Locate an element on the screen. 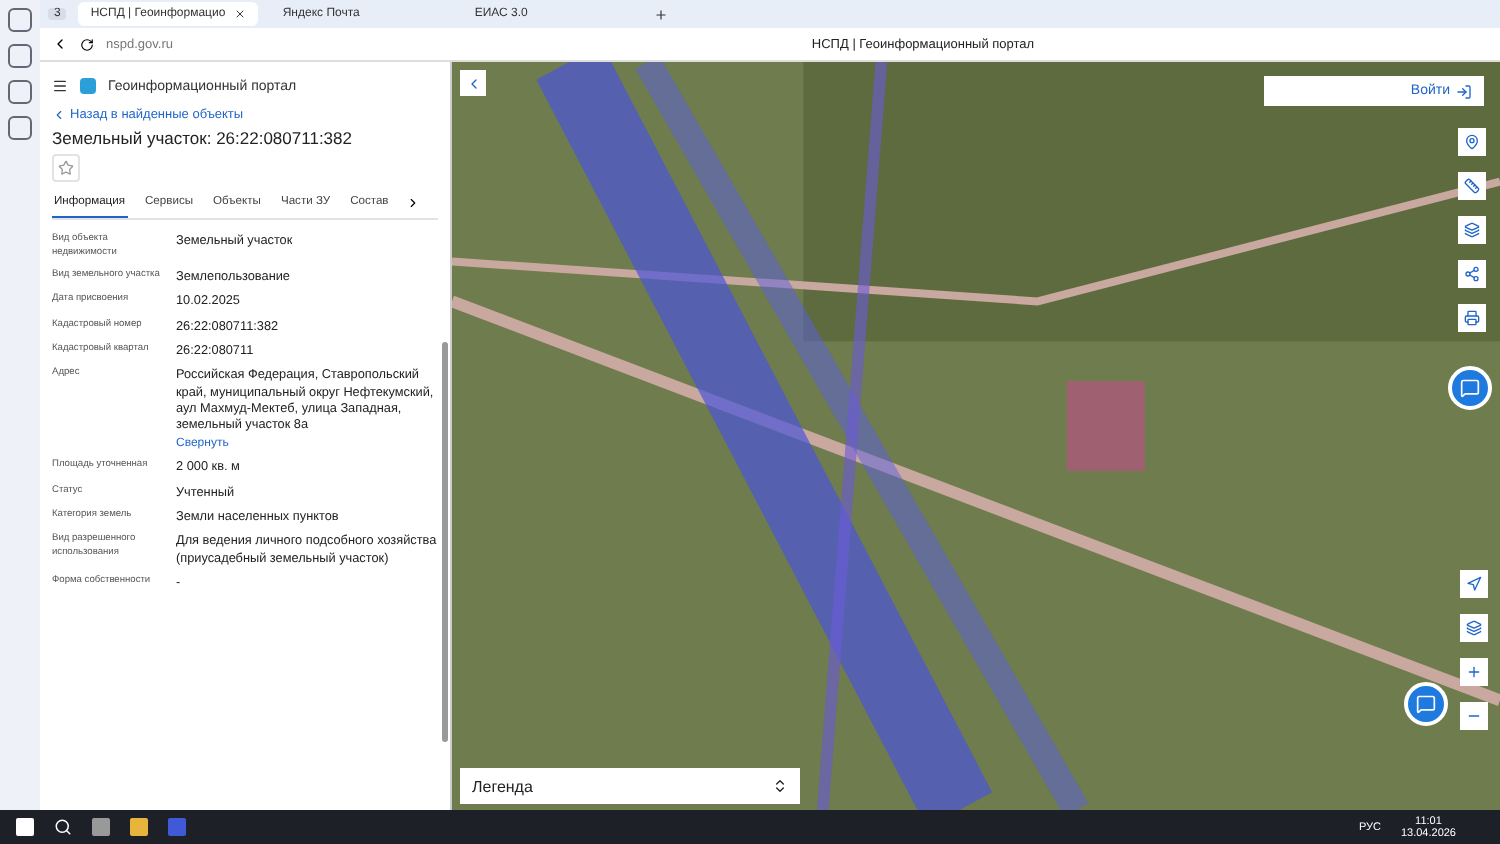  new-tab-icon is located at coordinates (661, 14).